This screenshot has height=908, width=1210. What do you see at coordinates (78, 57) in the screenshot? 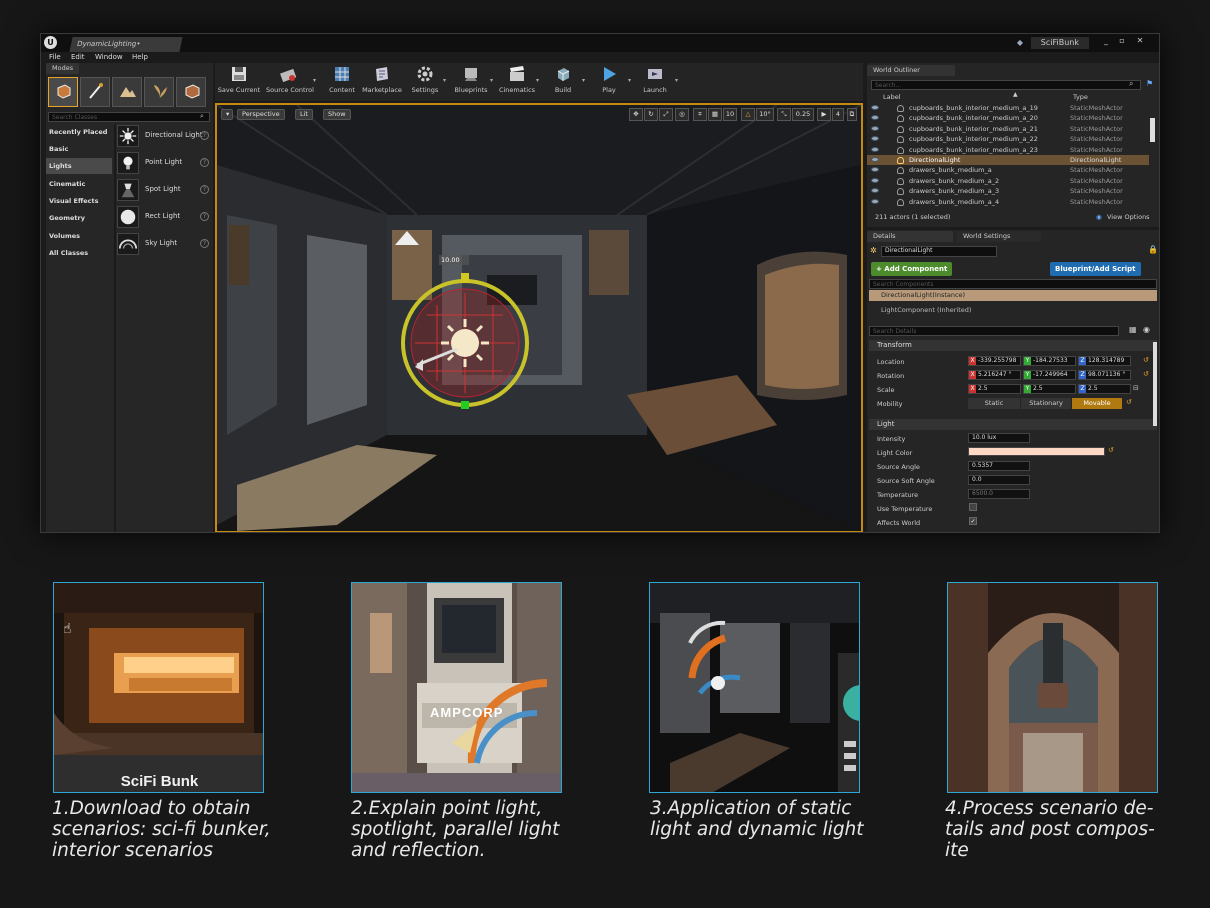
I see `menu-edit: Edit` at bounding box center [78, 57].